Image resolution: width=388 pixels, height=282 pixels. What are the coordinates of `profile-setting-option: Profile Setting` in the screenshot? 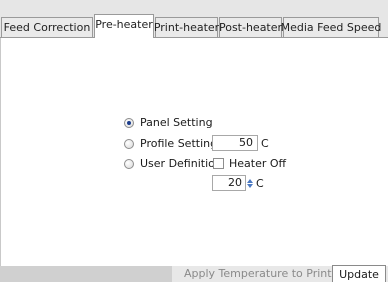 It's located at (170, 143).